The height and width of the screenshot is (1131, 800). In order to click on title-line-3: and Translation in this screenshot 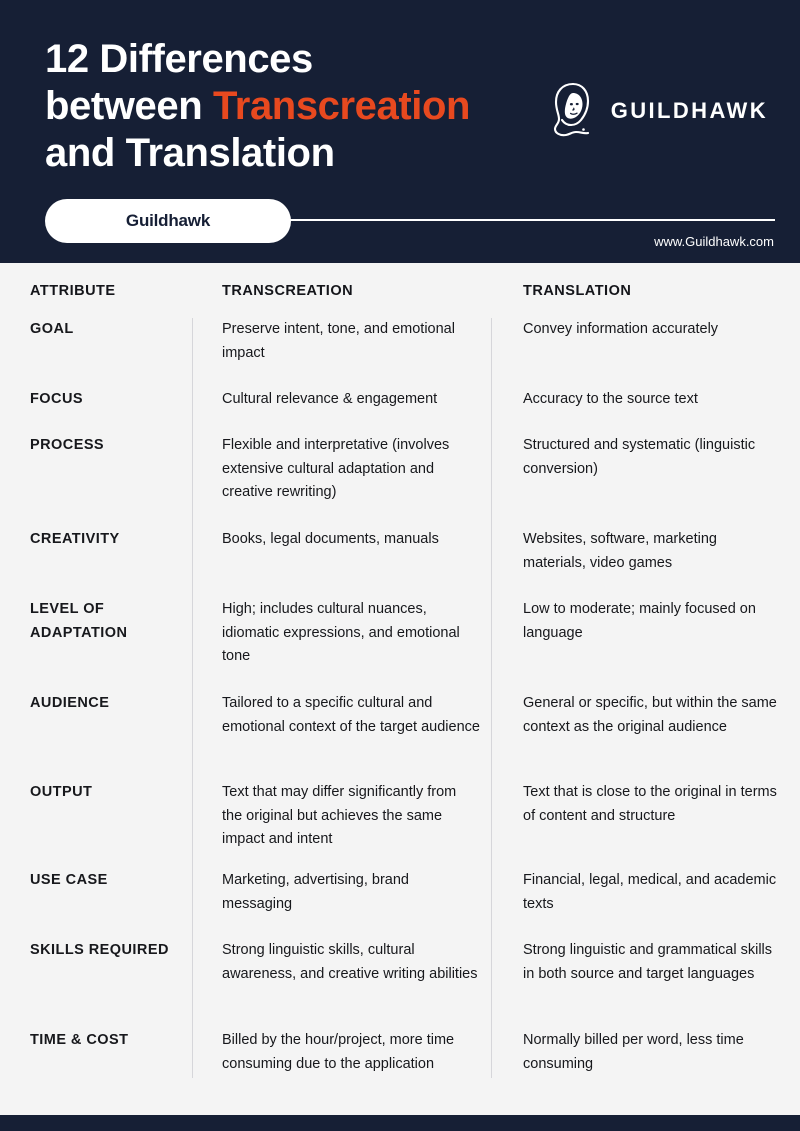, I will do `click(190, 153)`.